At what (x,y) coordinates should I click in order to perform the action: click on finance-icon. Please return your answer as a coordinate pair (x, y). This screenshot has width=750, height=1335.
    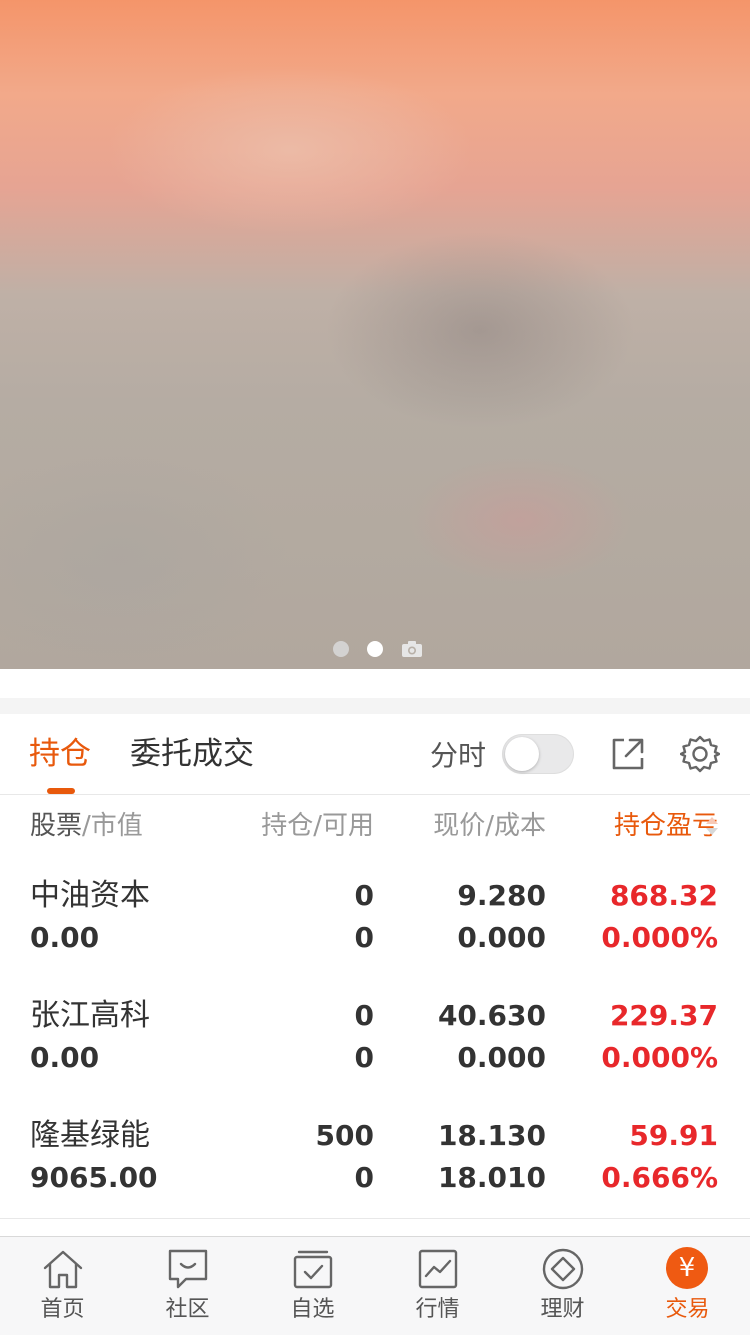
    Looking at the image, I should click on (563, 1269).